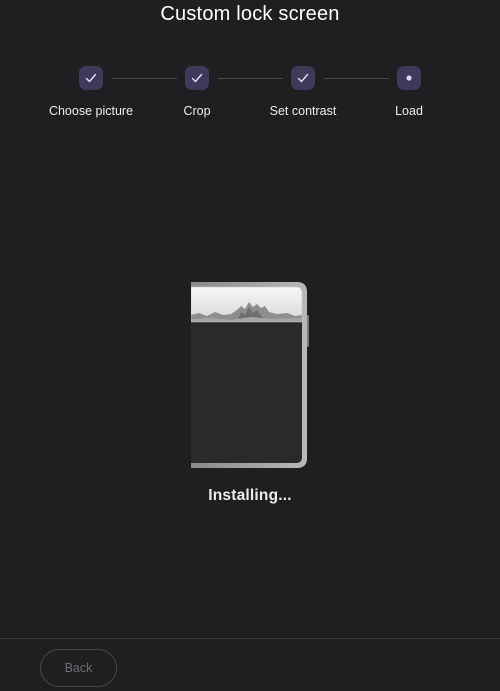 The width and height of the screenshot is (500, 691). What do you see at coordinates (91, 91) in the screenshot?
I see `step-choose-picture: Choose picture` at bounding box center [91, 91].